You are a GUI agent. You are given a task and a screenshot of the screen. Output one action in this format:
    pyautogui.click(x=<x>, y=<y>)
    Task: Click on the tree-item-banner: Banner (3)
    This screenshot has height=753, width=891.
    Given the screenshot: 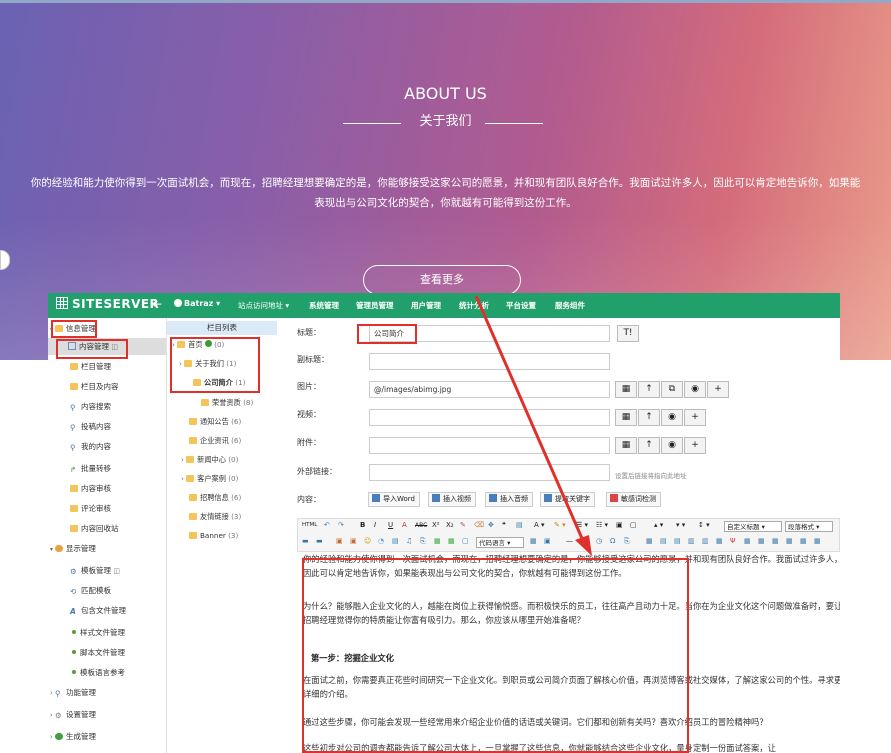 What is the action you would take?
    pyautogui.click(x=213, y=535)
    